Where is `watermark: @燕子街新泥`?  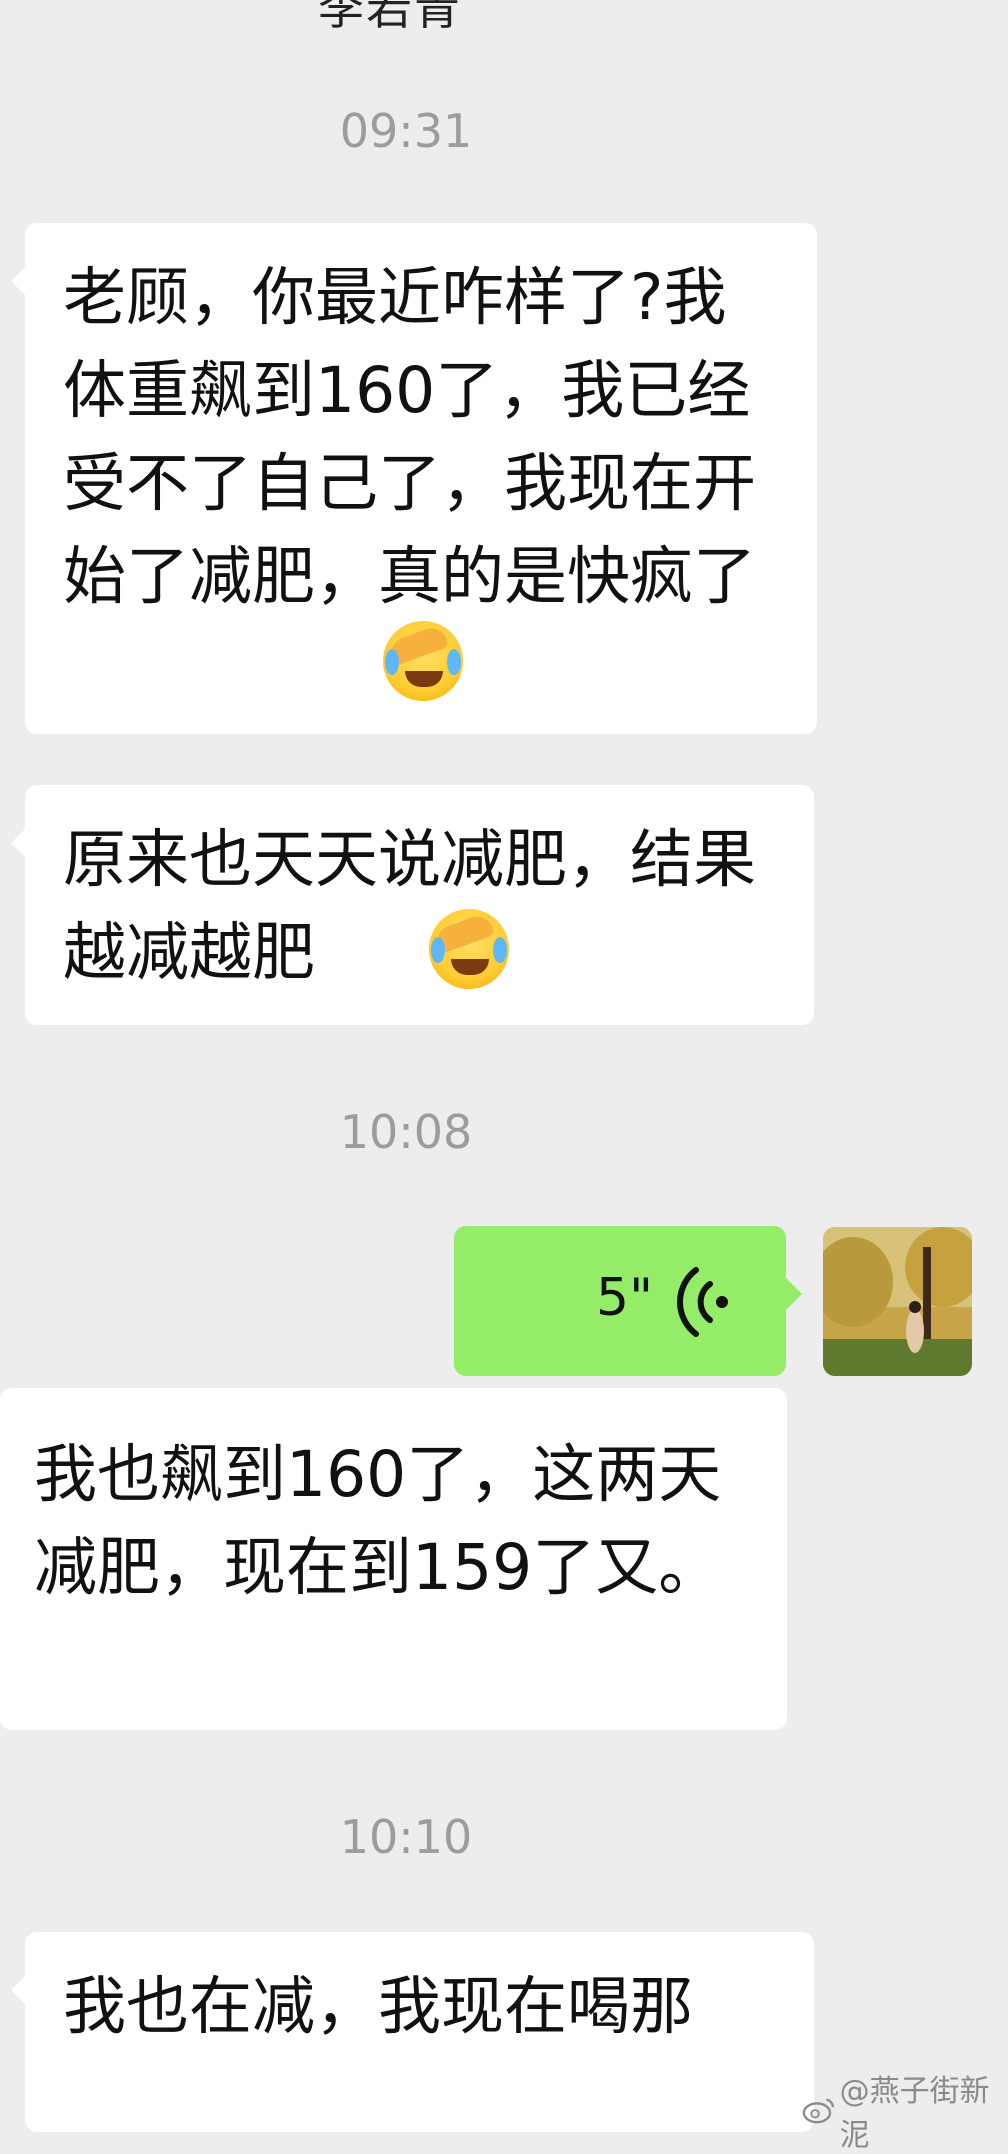
watermark: @燕子街新泥 is located at coordinates (905, 2110).